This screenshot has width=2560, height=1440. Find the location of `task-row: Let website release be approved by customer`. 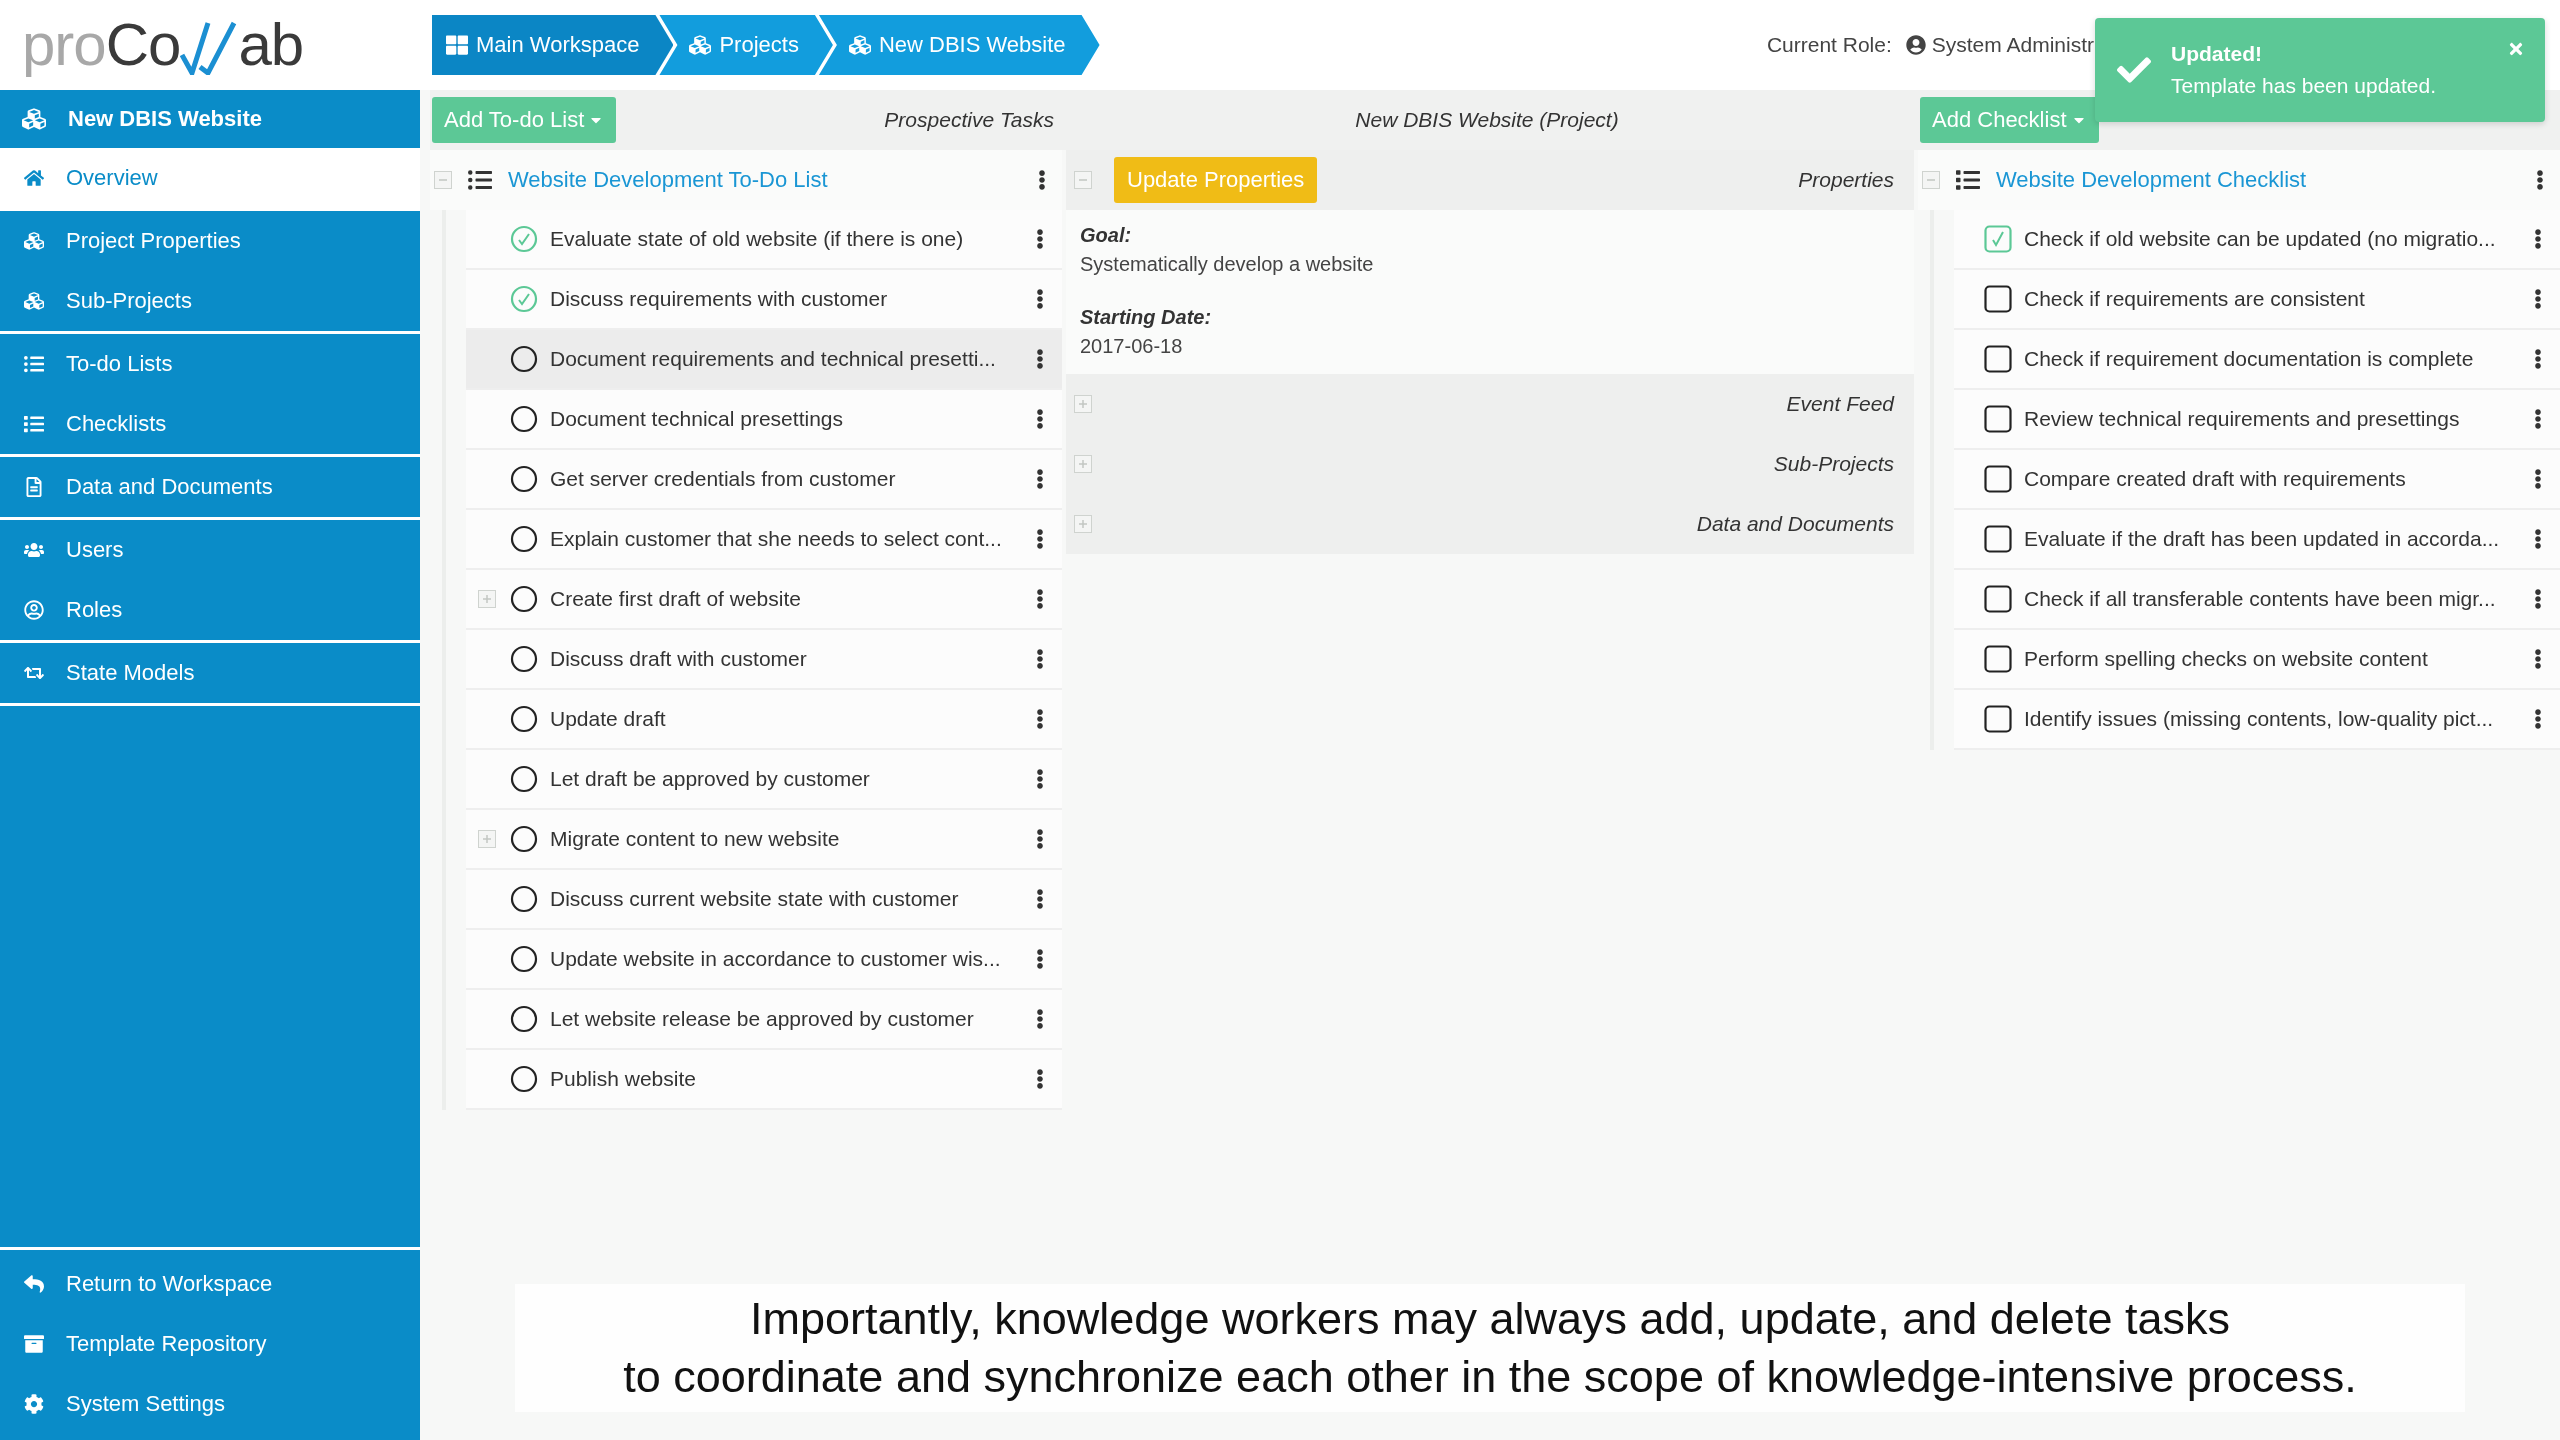

task-row: Let website release be approved by customer is located at coordinates (764, 1020).